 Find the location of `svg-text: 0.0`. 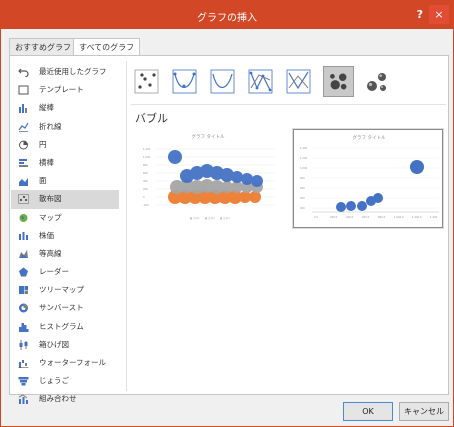

svg-text: 0.0 is located at coordinates (316, 217).